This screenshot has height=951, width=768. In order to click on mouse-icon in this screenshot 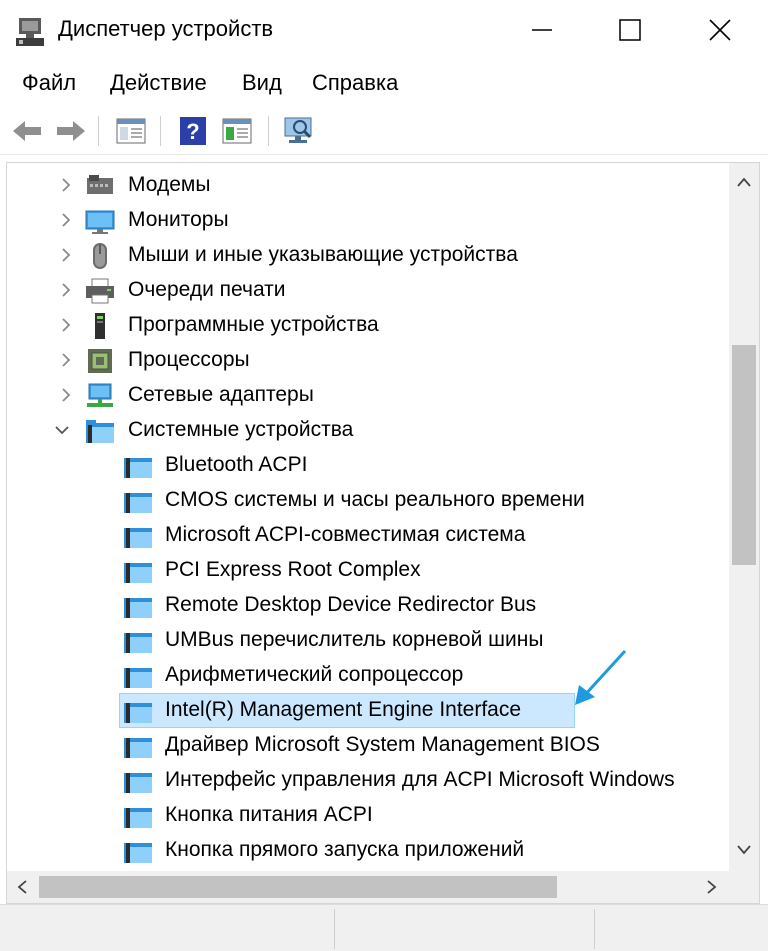, I will do `click(100, 256)`.